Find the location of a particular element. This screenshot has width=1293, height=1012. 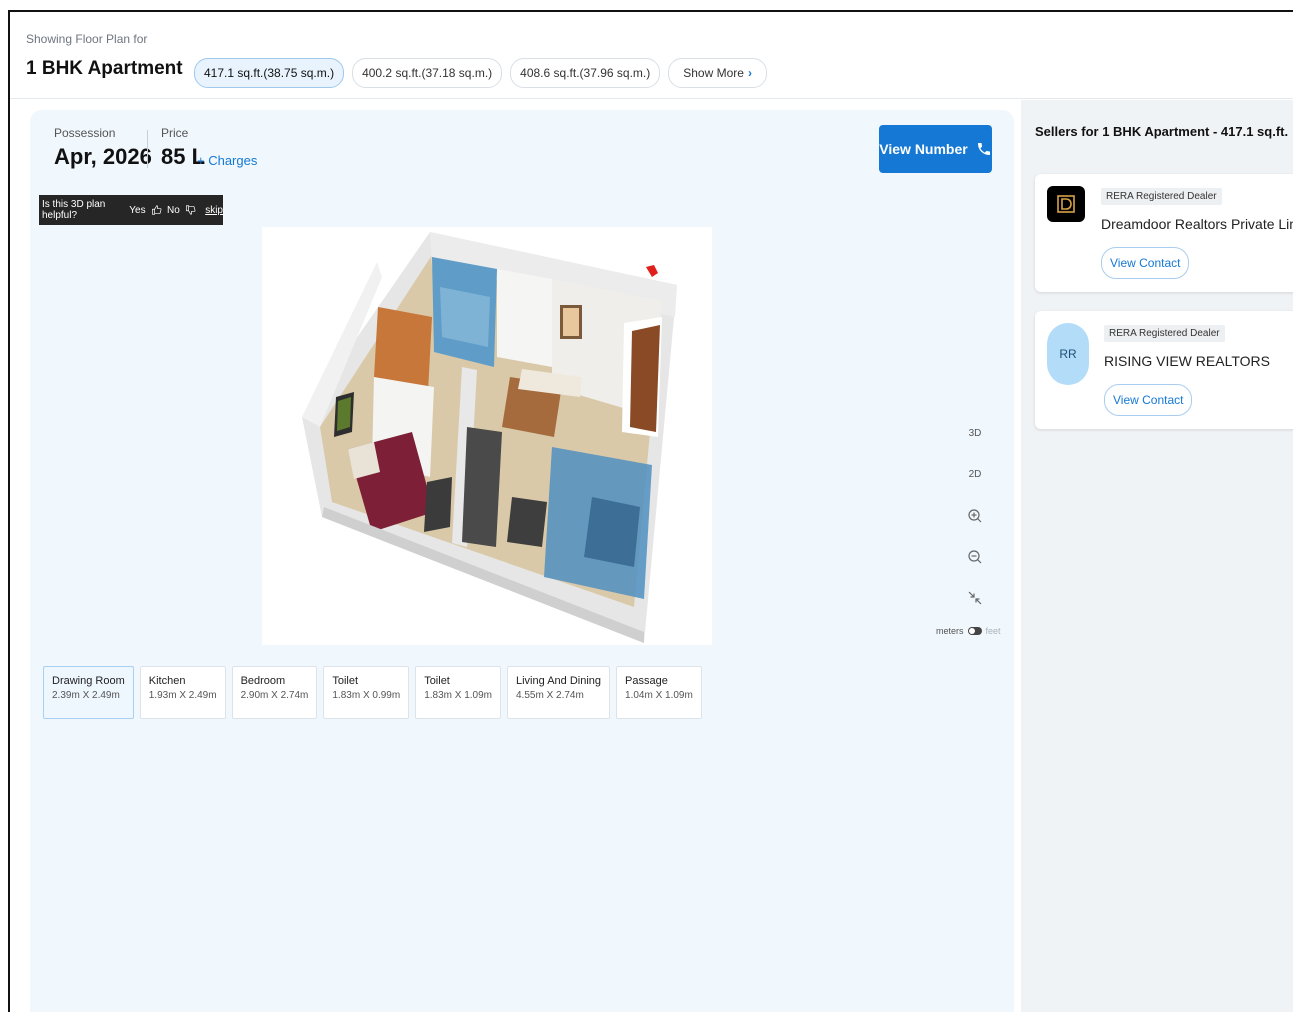

possession-label: Possession is located at coordinates (85, 133).